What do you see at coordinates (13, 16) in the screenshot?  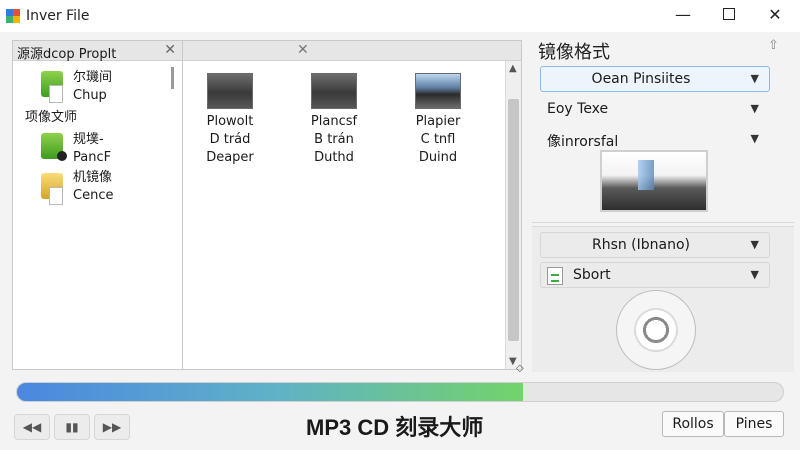 I see `app-logo-icon` at bounding box center [13, 16].